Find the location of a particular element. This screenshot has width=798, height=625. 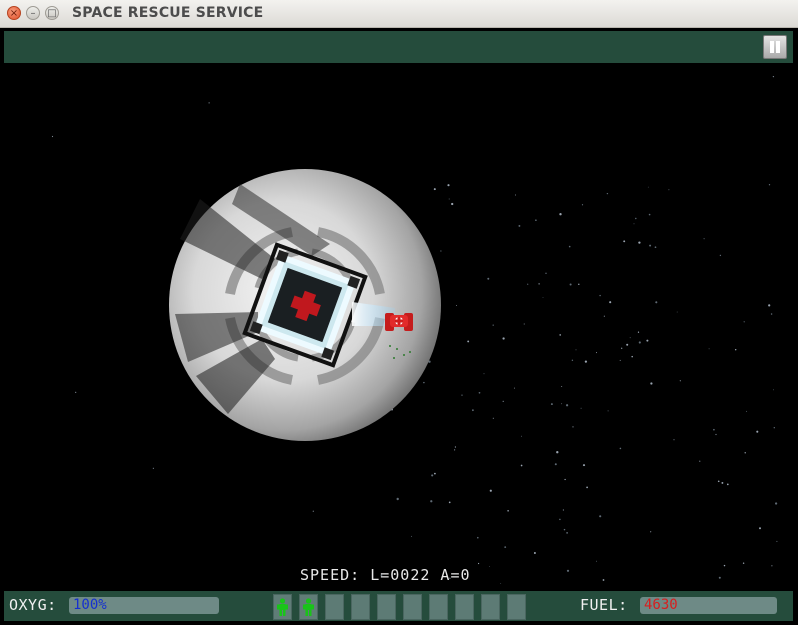

oxygen-bar: 100% is located at coordinates (144, 605).